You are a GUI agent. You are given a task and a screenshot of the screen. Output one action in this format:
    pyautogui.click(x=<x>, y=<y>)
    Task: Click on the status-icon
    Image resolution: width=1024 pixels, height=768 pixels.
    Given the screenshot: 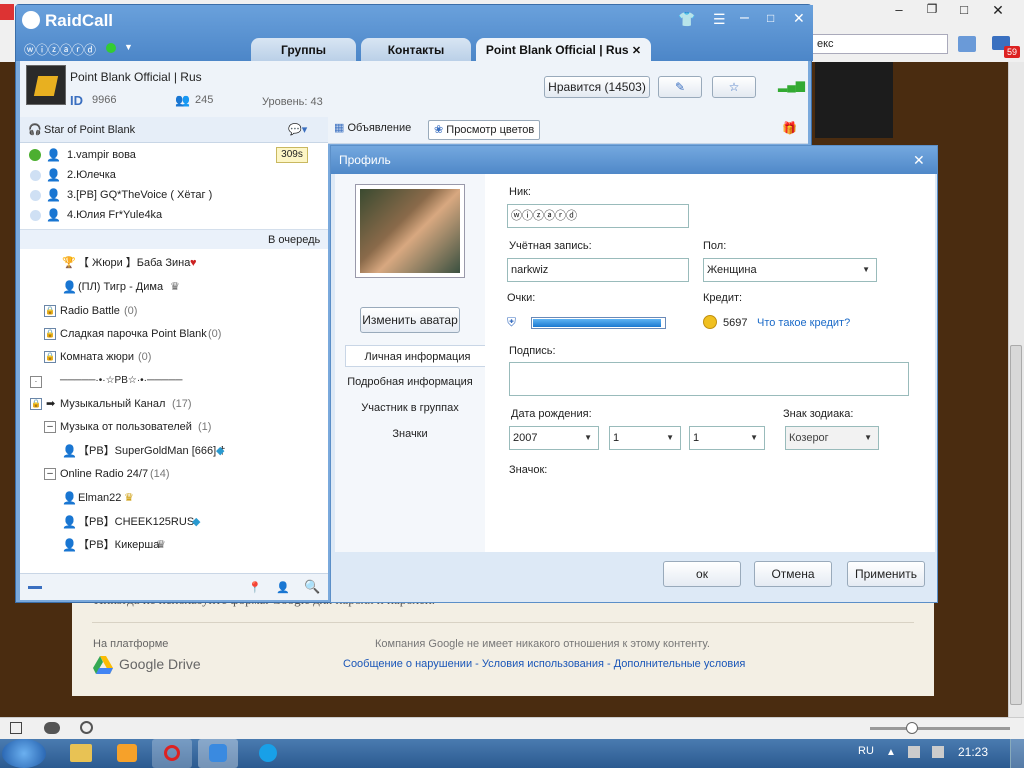 What is the action you would take?
    pyautogui.click(x=16, y=728)
    